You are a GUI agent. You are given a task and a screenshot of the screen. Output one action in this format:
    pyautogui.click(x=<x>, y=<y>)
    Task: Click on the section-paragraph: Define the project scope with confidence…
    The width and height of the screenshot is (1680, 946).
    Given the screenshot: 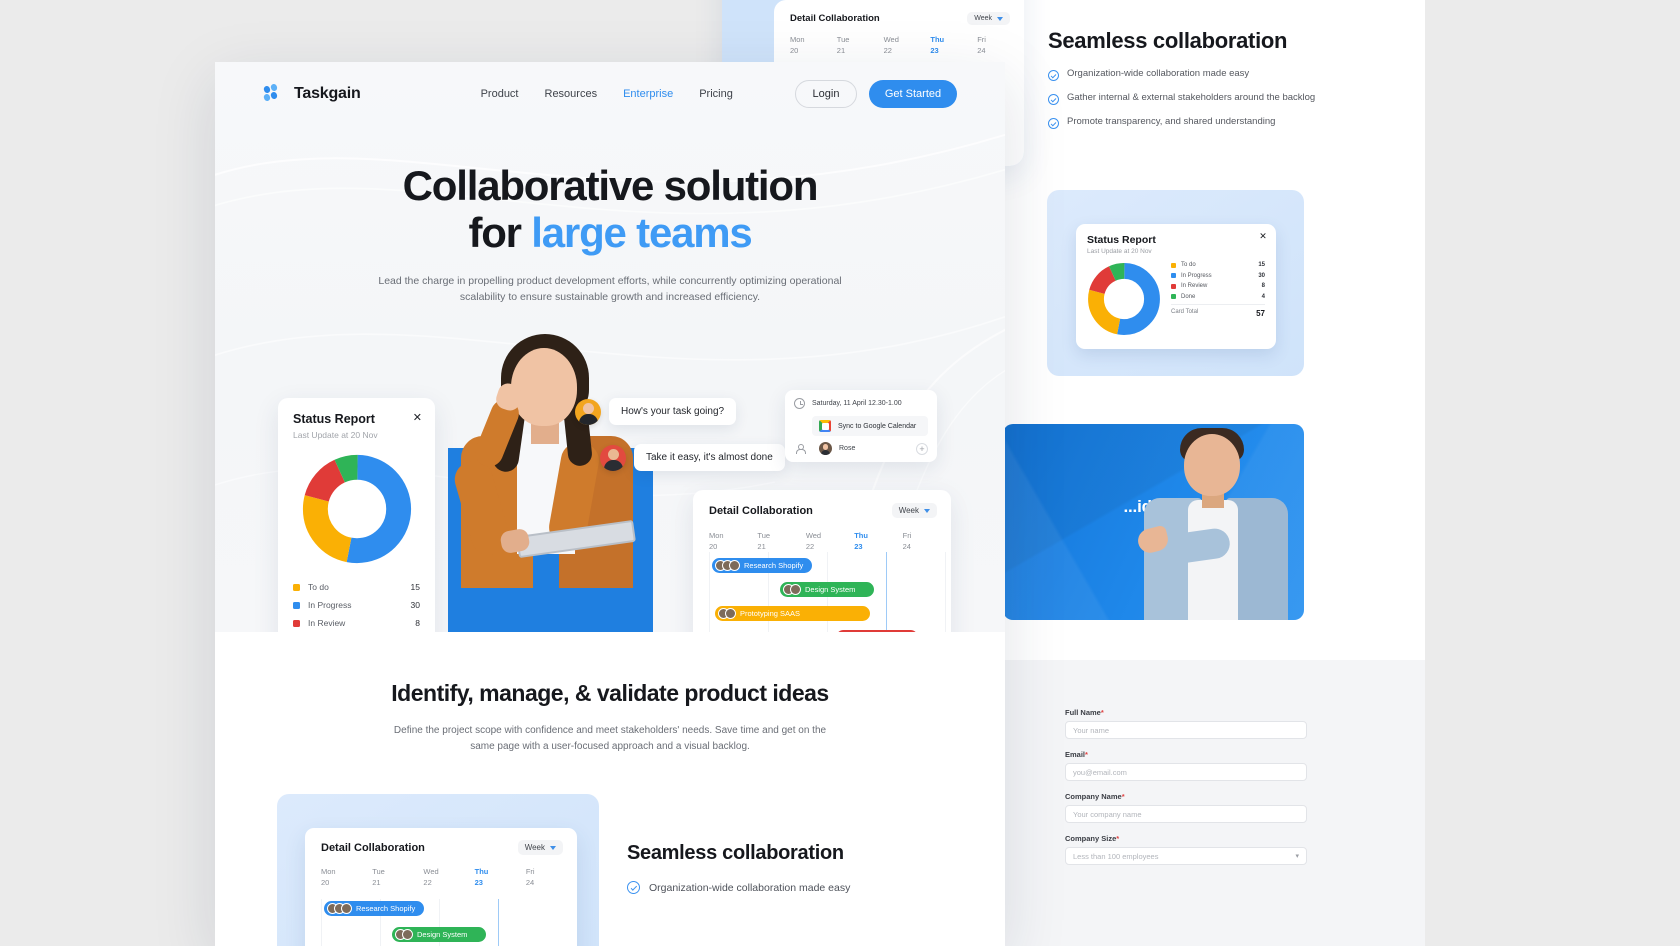 What is the action you would take?
    pyautogui.click(x=610, y=738)
    